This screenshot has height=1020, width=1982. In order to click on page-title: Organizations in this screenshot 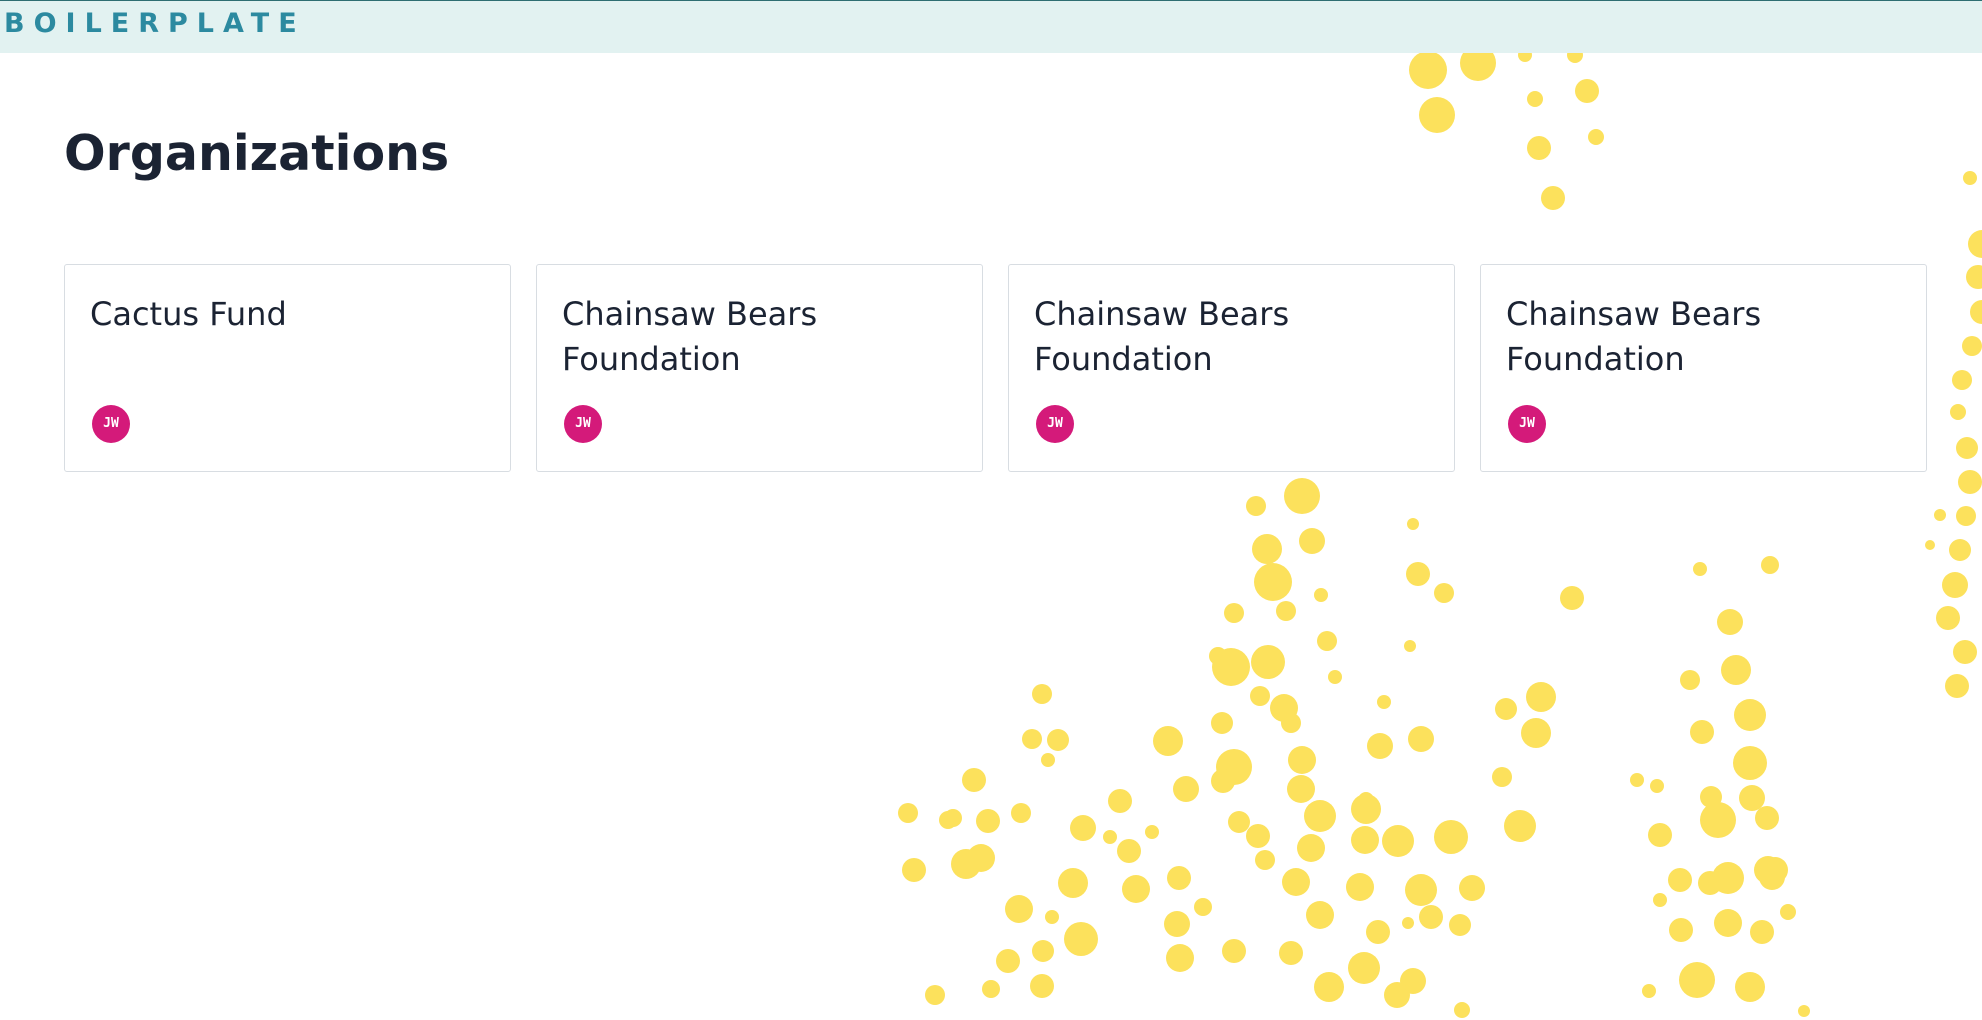, I will do `click(257, 153)`.